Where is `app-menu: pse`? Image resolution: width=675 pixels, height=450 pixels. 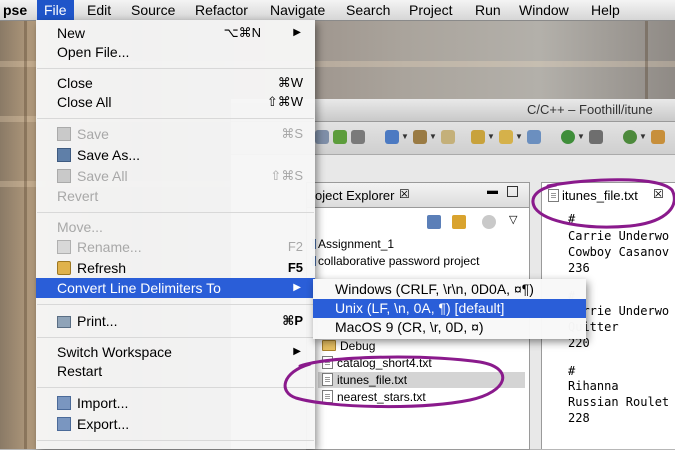 app-menu: pse is located at coordinates (17, 10).